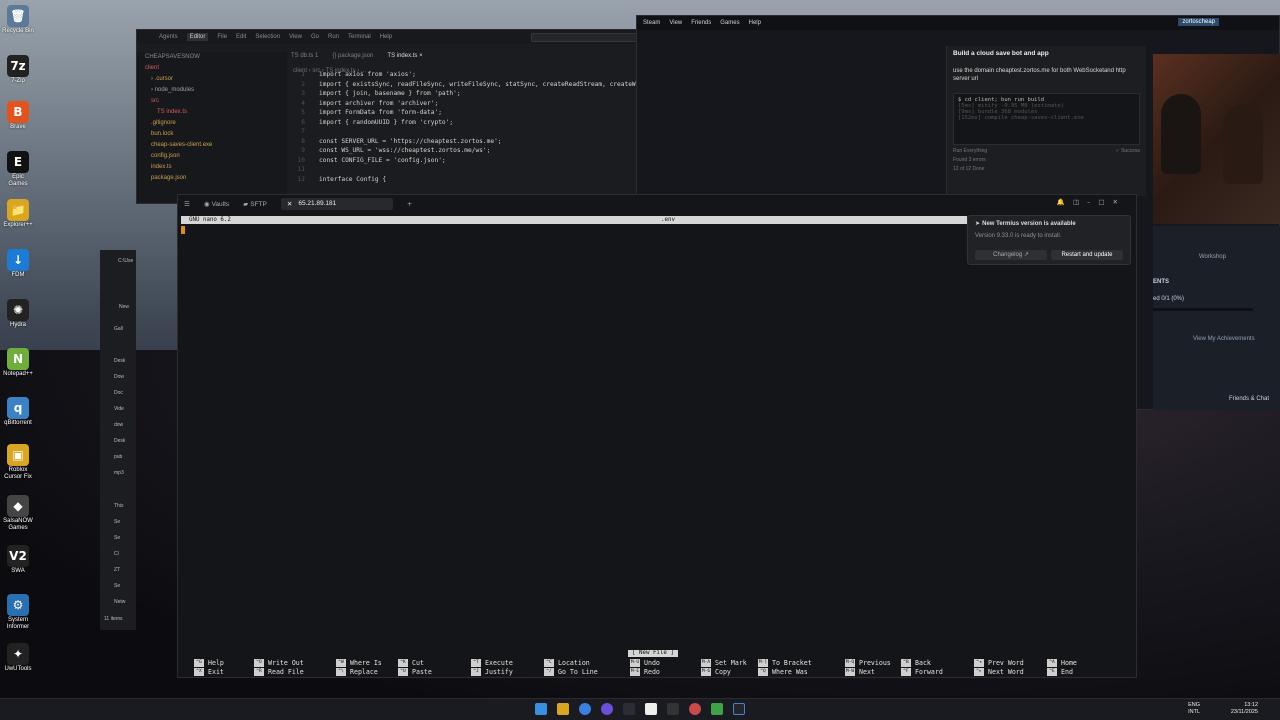  Describe the element at coordinates (18, 169) in the screenshot. I see `desktop-icon: E Epic Games` at that location.